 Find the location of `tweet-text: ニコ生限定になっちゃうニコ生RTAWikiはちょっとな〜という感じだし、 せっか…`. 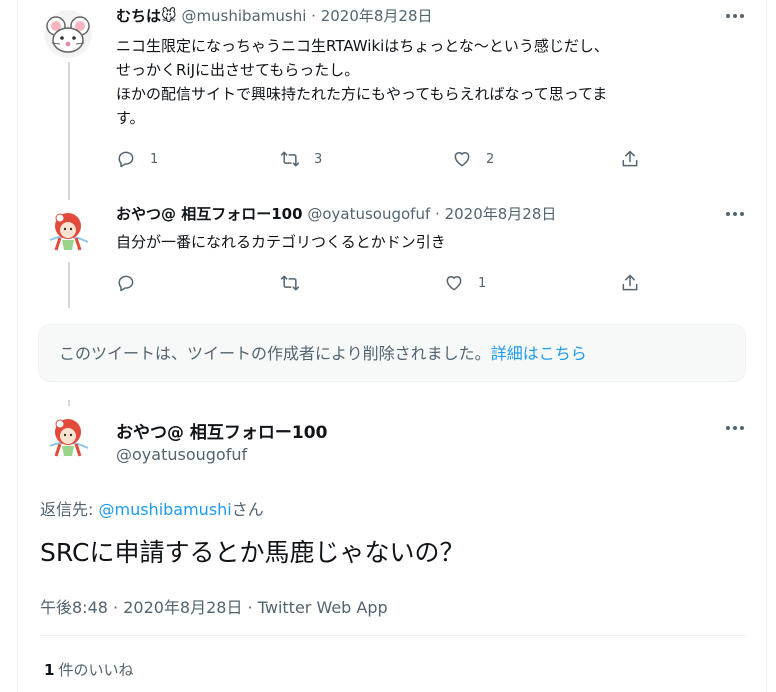

tweet-text: ニコ生限定になっちゃうニコ生RTAWikiはちょっとな〜という感じだし、 せっか… is located at coordinates (431, 82).